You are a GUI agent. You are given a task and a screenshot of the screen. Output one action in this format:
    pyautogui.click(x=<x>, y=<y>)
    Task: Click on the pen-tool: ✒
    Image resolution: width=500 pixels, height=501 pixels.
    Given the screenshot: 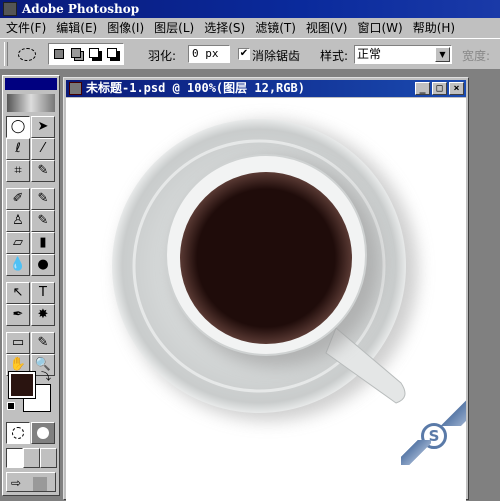 What is the action you would take?
    pyautogui.click(x=18, y=315)
    